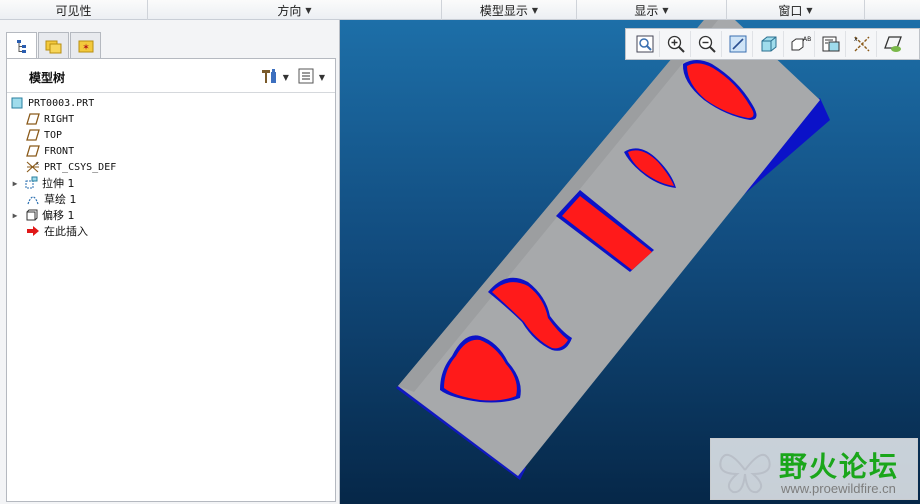  Describe the element at coordinates (171, 199) in the screenshot. I see `tree-item-sketch: 草绘 1` at that location.